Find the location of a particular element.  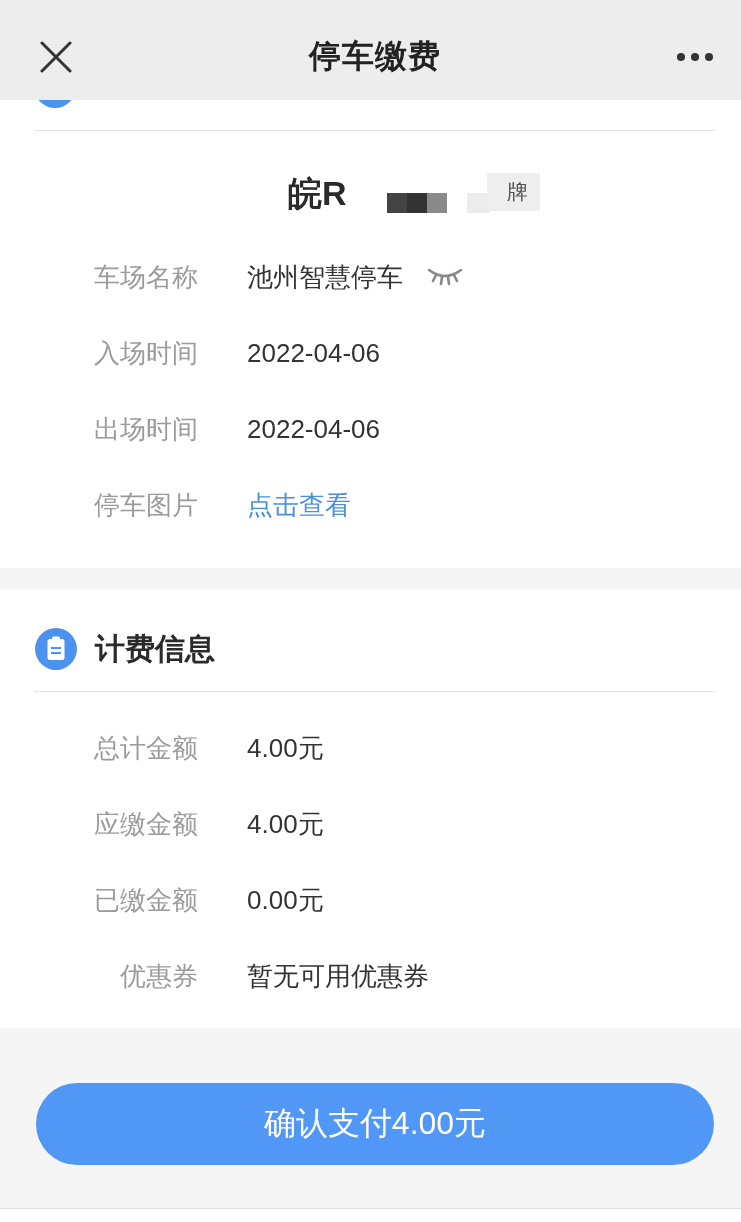

field-label: 总计金额 is located at coordinates (145, 748).